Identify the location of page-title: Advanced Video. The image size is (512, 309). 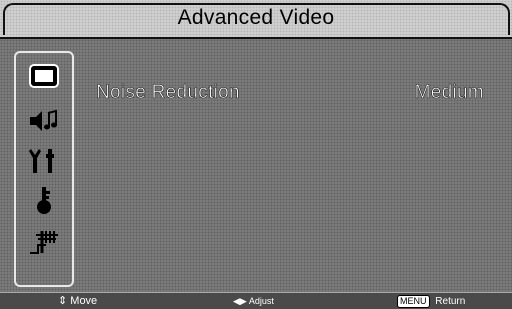
(256, 17).